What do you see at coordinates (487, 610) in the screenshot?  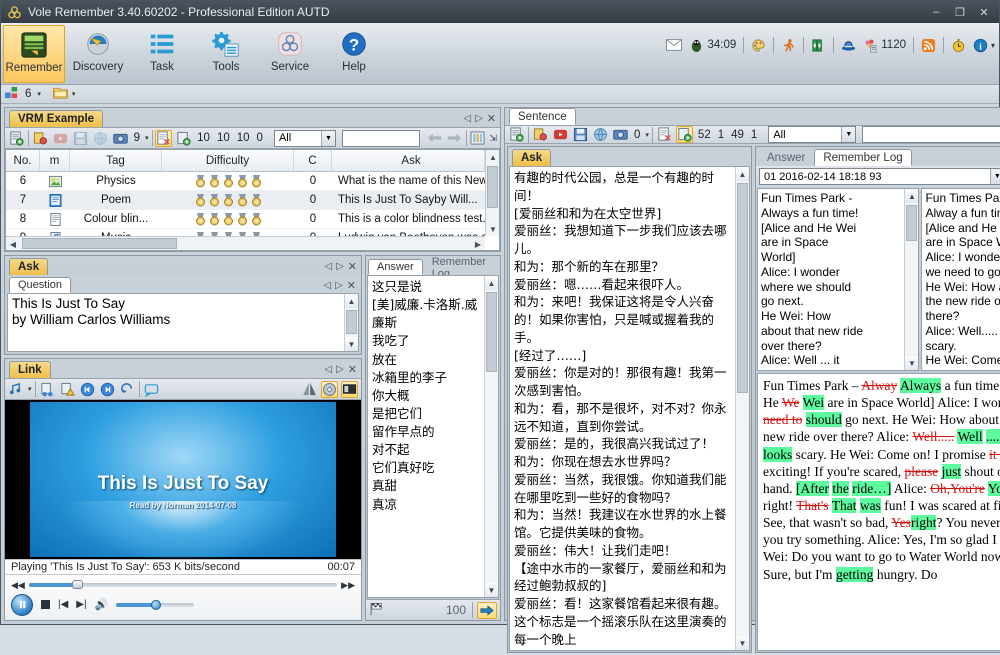 I see `go-next-button` at bounding box center [487, 610].